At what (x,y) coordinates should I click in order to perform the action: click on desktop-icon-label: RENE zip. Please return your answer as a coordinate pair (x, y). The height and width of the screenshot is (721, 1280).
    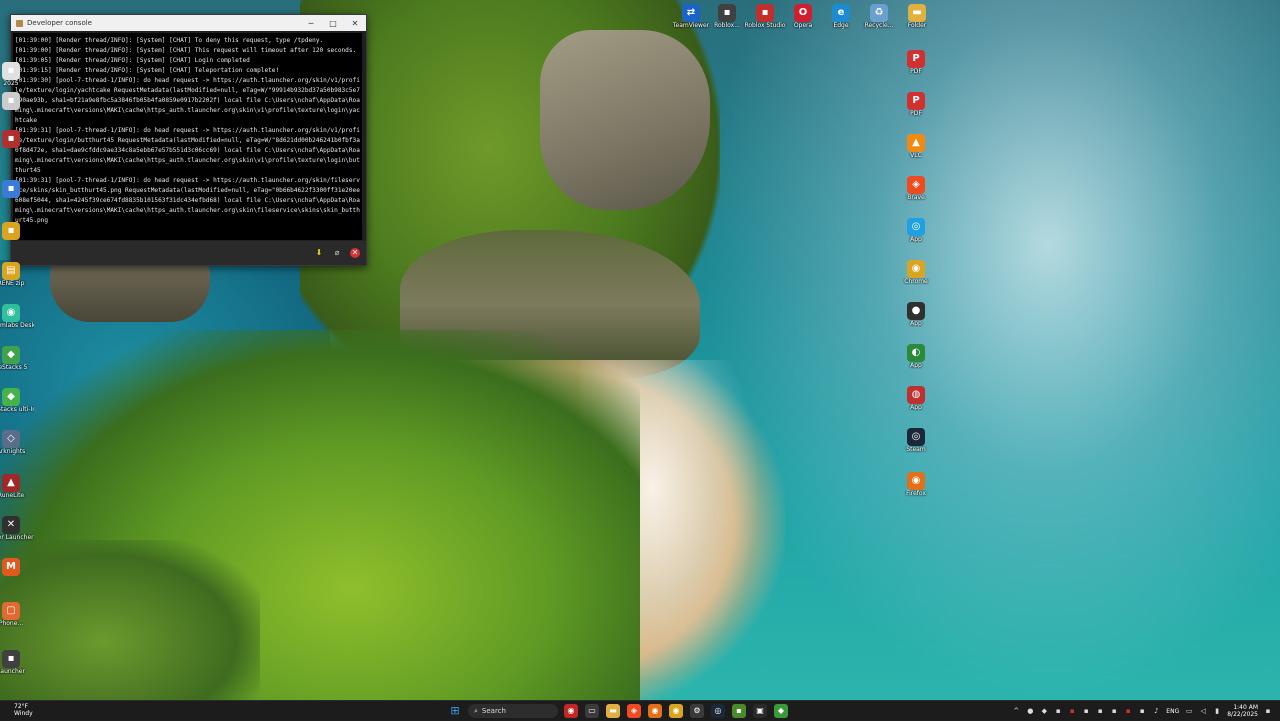
    Looking at the image, I should click on (12, 283).